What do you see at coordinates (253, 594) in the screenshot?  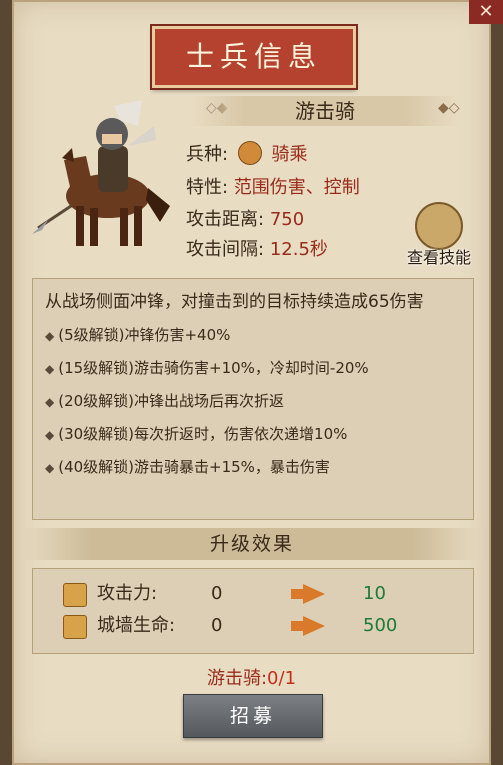 I see `stat-row-attack: 攻击力: 0 10` at bounding box center [253, 594].